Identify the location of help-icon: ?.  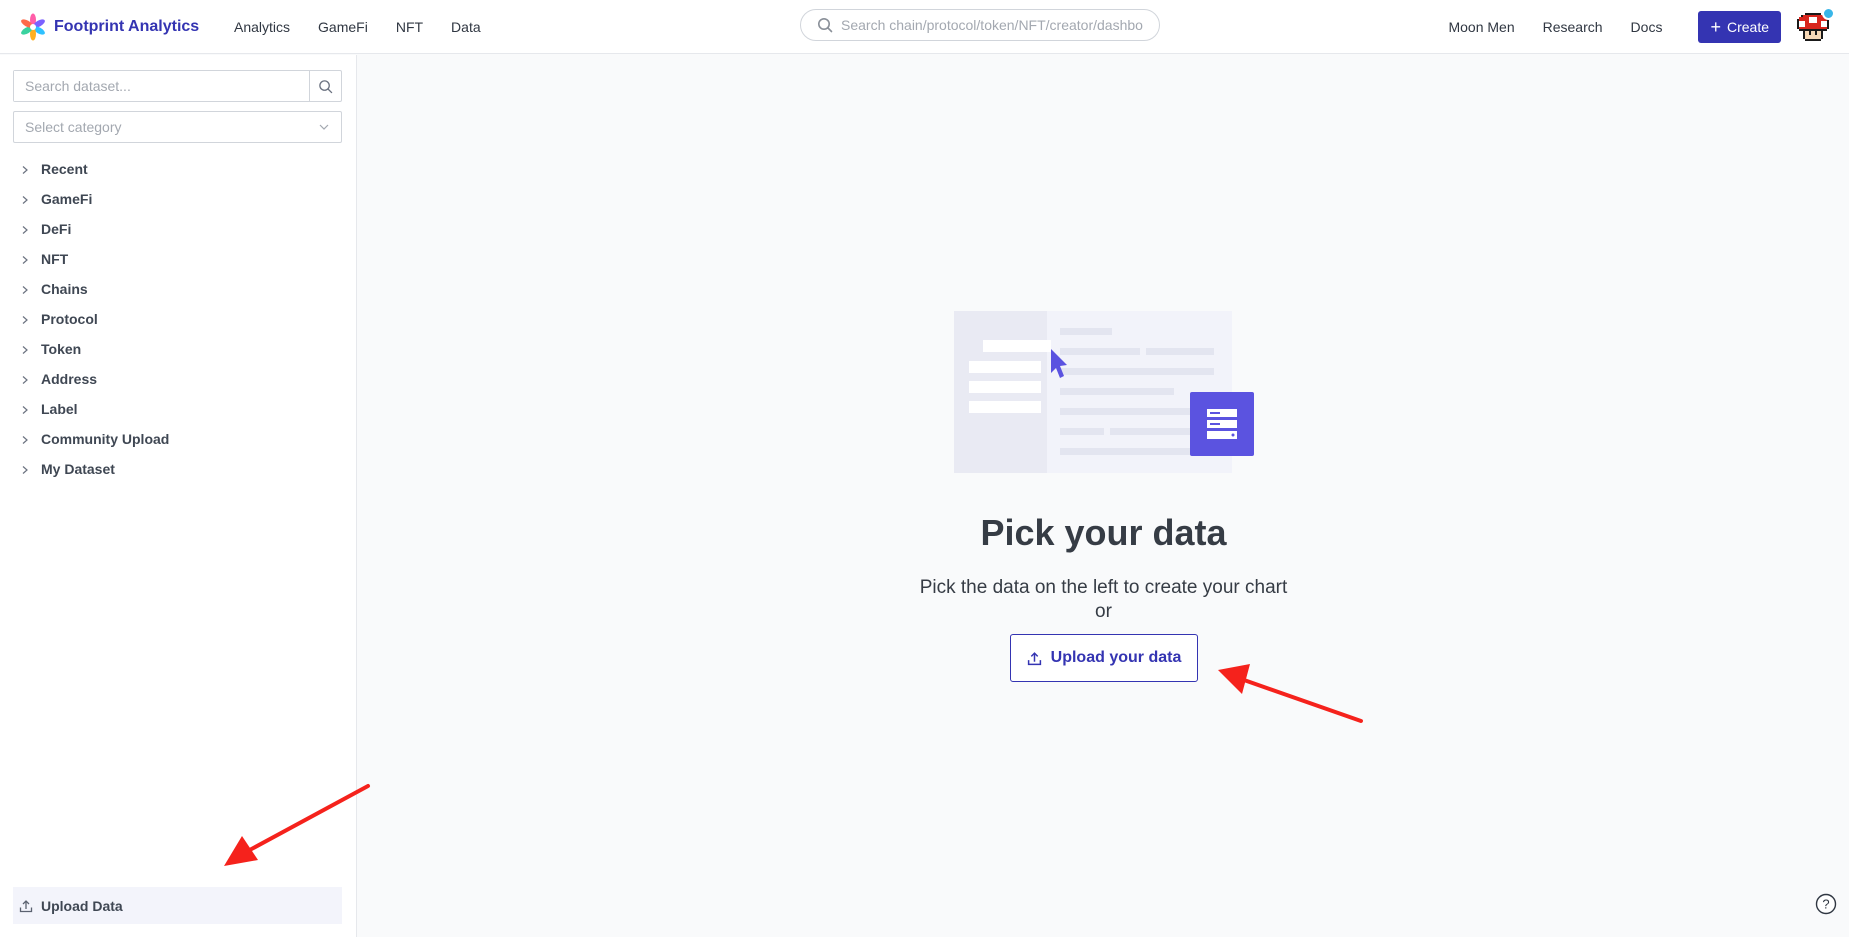
(1826, 904).